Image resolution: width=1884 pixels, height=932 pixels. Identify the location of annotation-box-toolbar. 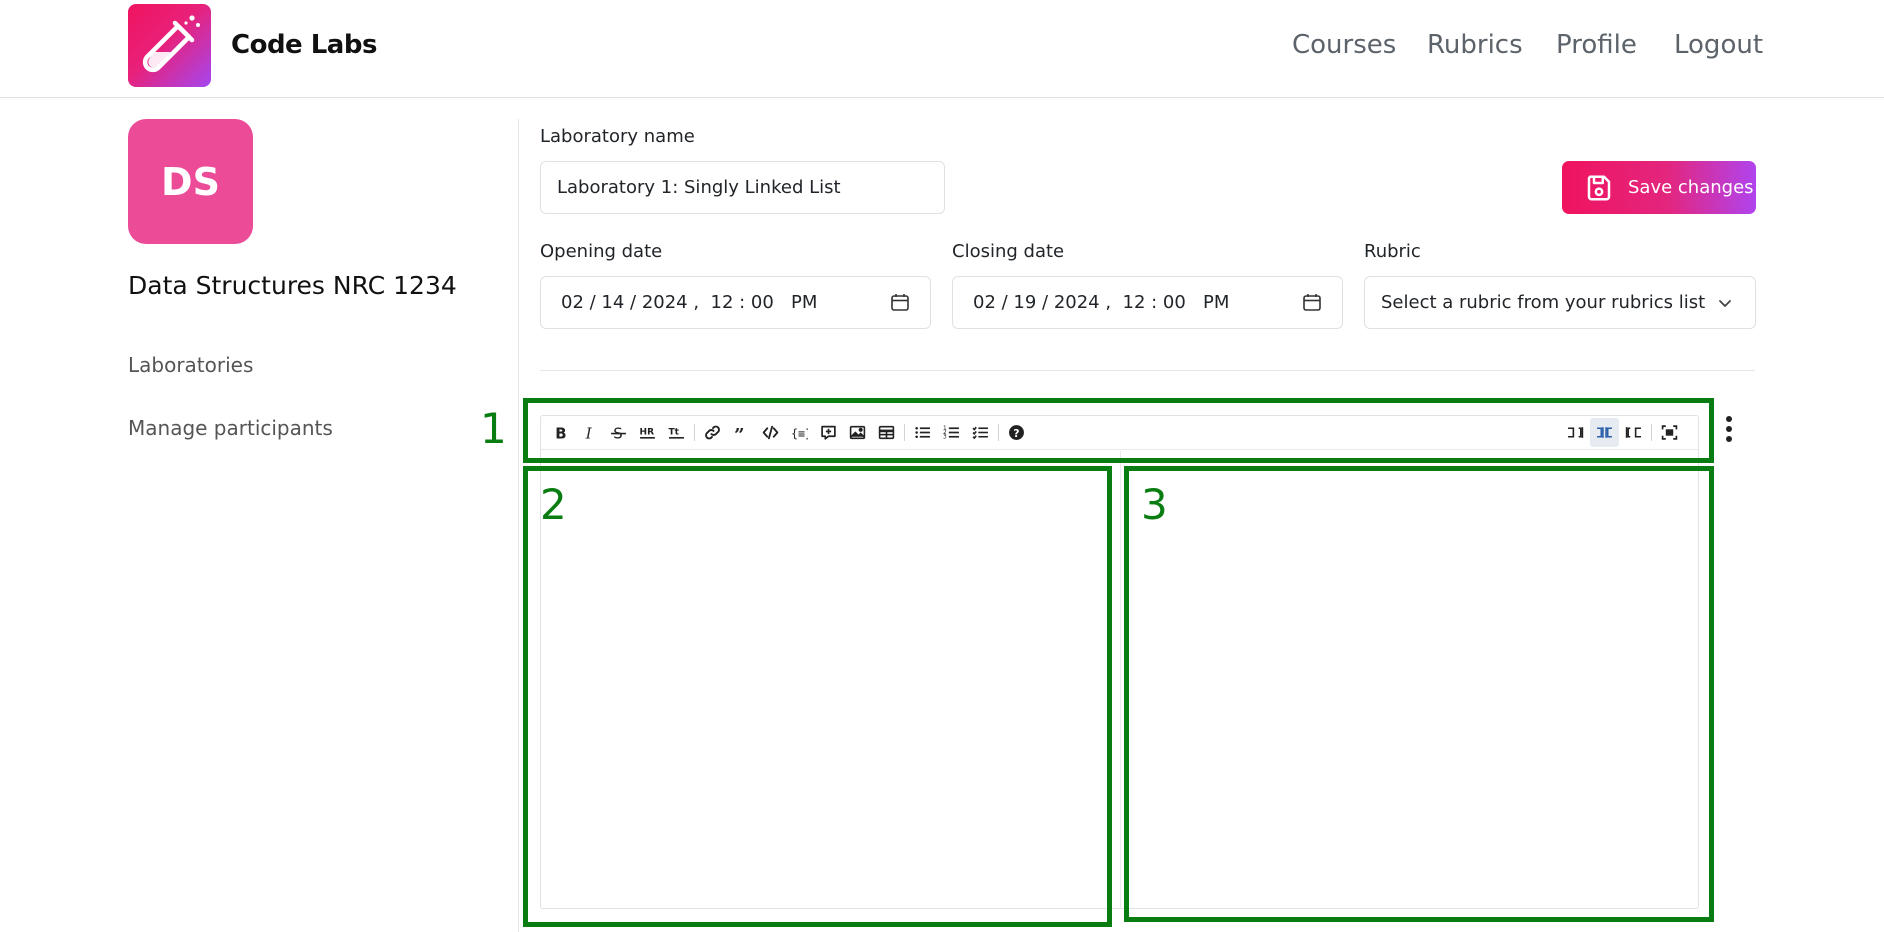
(1118, 430).